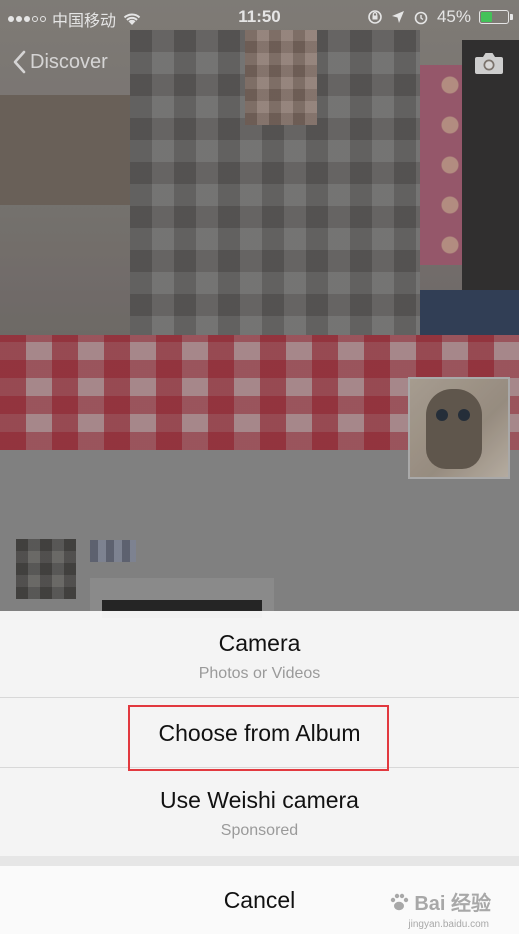 The height and width of the screenshot is (934, 519). What do you see at coordinates (259, 673) in the screenshot?
I see `camera-option-subtitle: Photos or Videos` at bounding box center [259, 673].